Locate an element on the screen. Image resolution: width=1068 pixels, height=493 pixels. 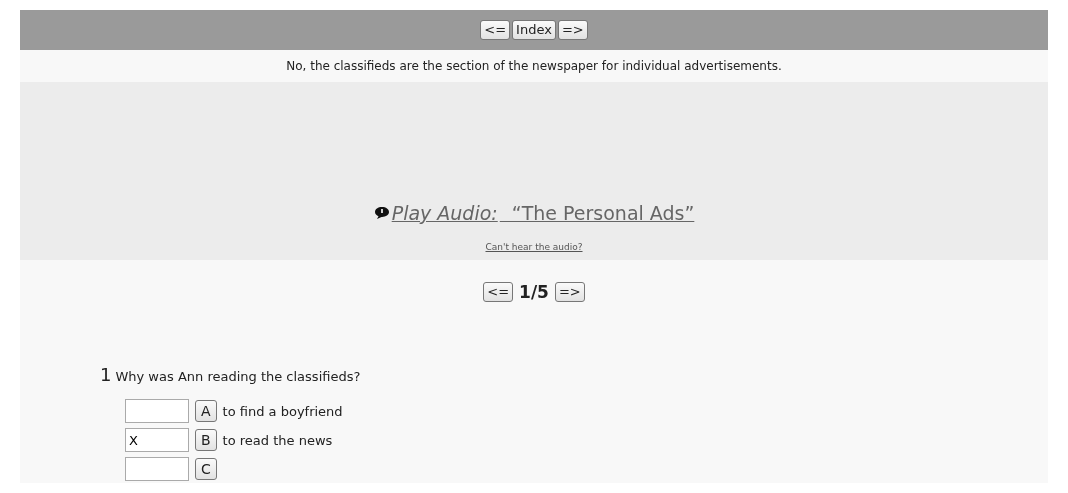
speech-bubble-icon is located at coordinates (381, 213).